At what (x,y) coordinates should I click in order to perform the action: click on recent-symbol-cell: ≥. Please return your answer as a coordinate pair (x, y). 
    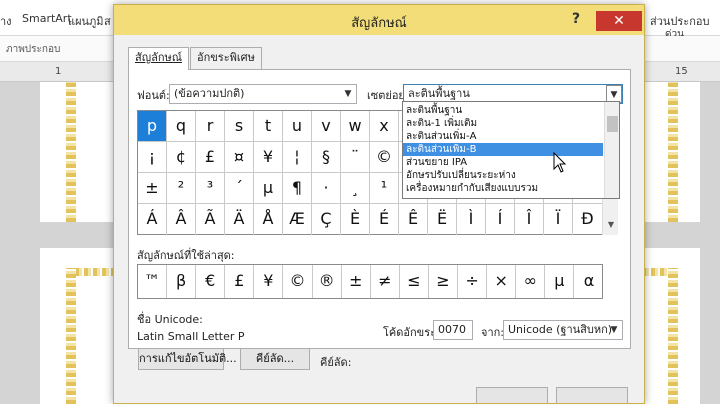
    Looking at the image, I should click on (443, 281).